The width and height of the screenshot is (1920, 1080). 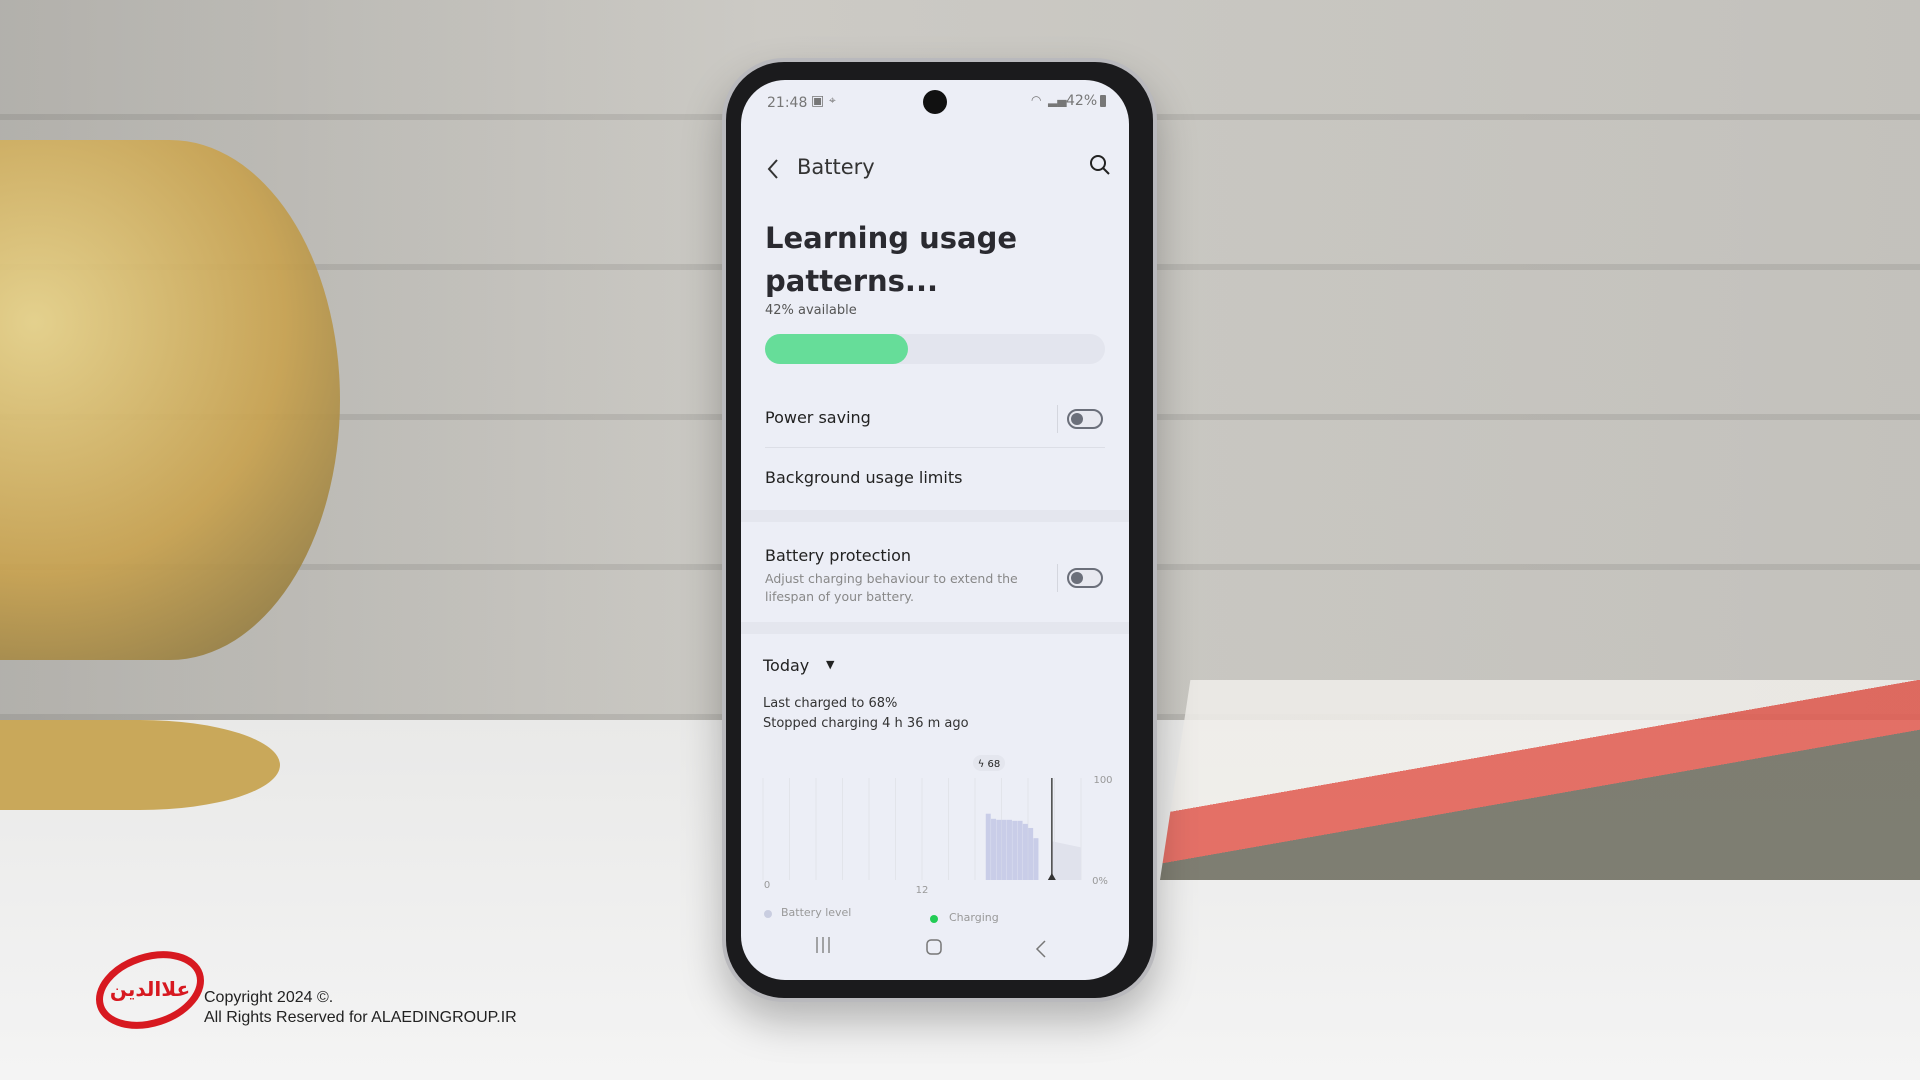 I want to click on alaedin-logo: علاالدین, so click(x=150, y=990).